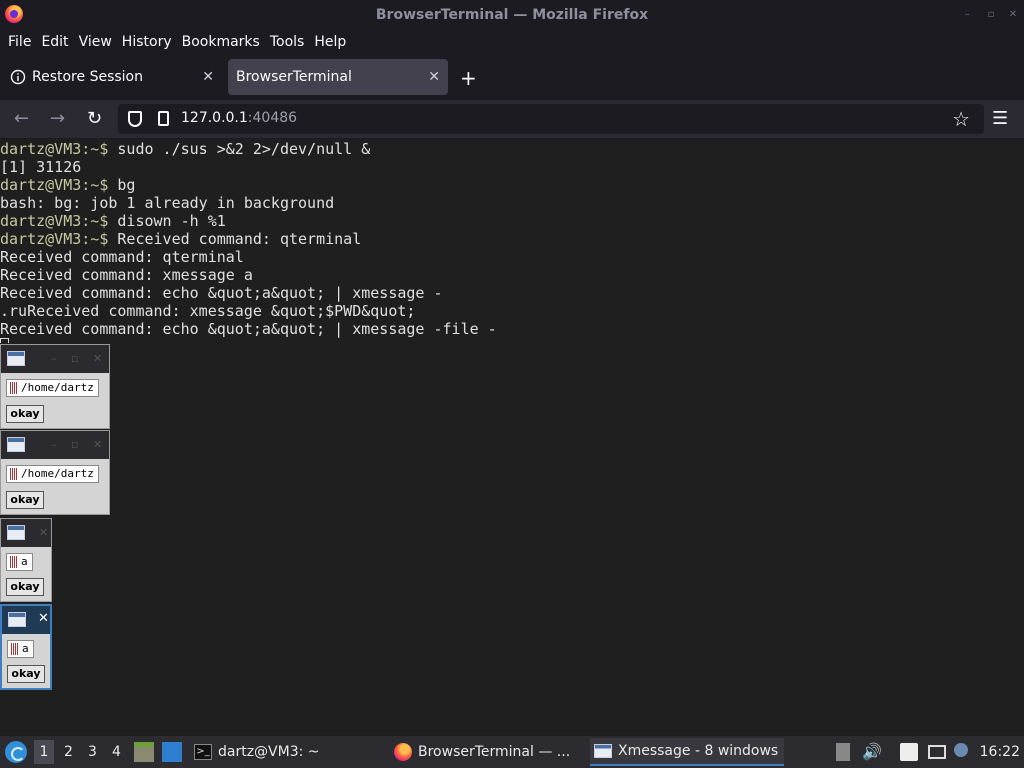 The width and height of the screenshot is (1024, 768). I want to click on url-text: 127.0.0.1:40486, so click(239, 118).